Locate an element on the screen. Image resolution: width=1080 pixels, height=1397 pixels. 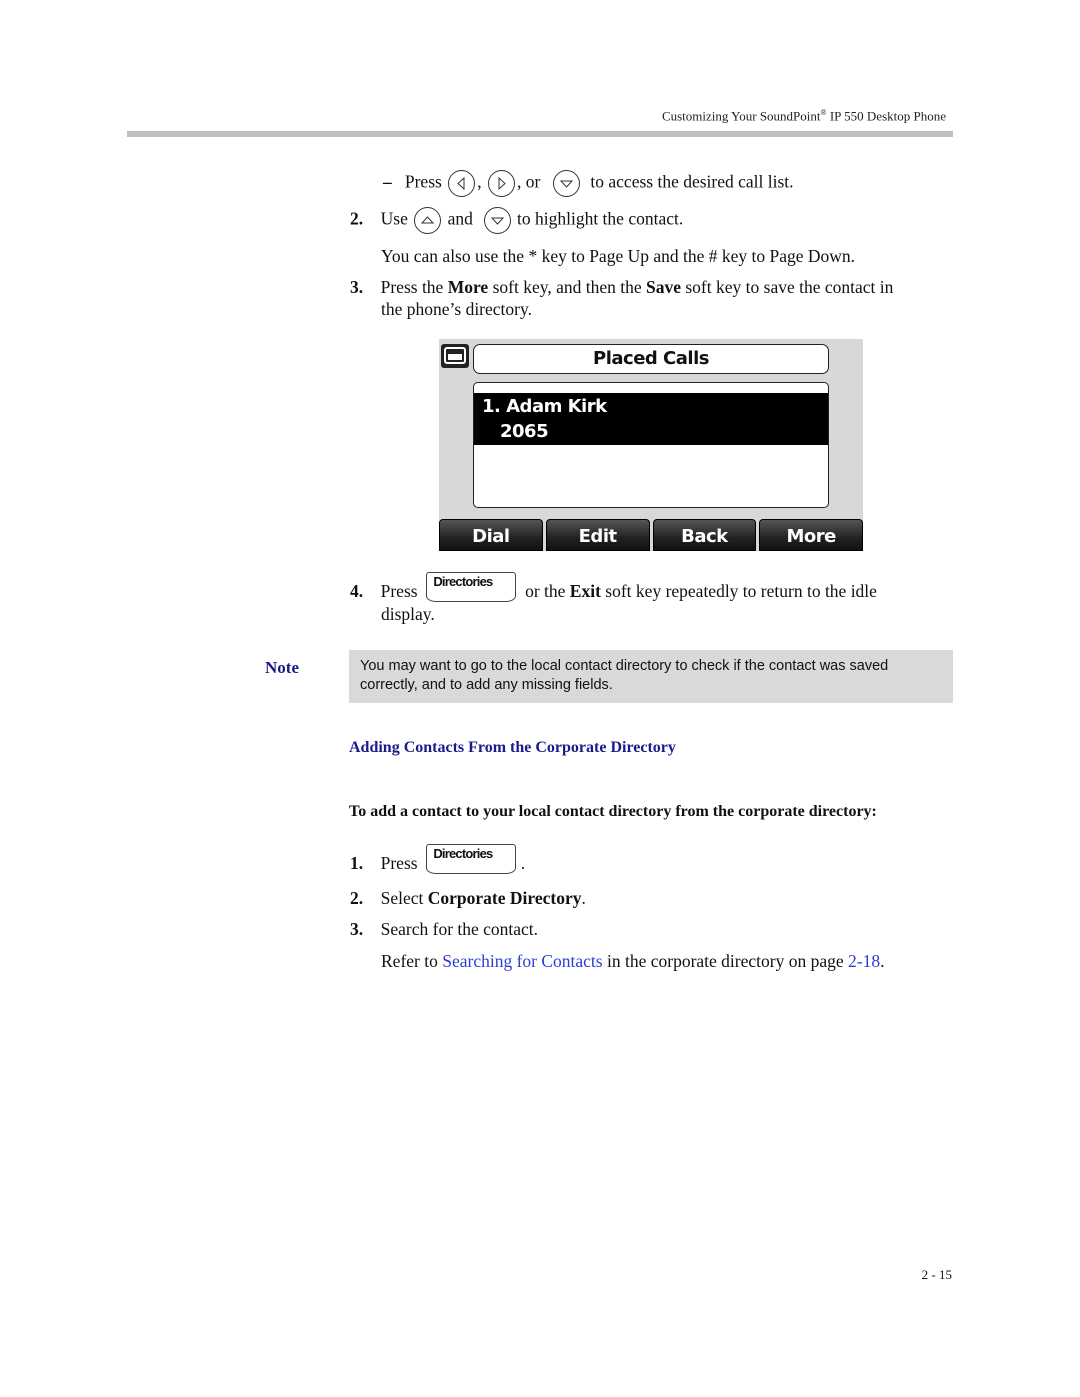
text: or the is located at coordinates (547, 591).